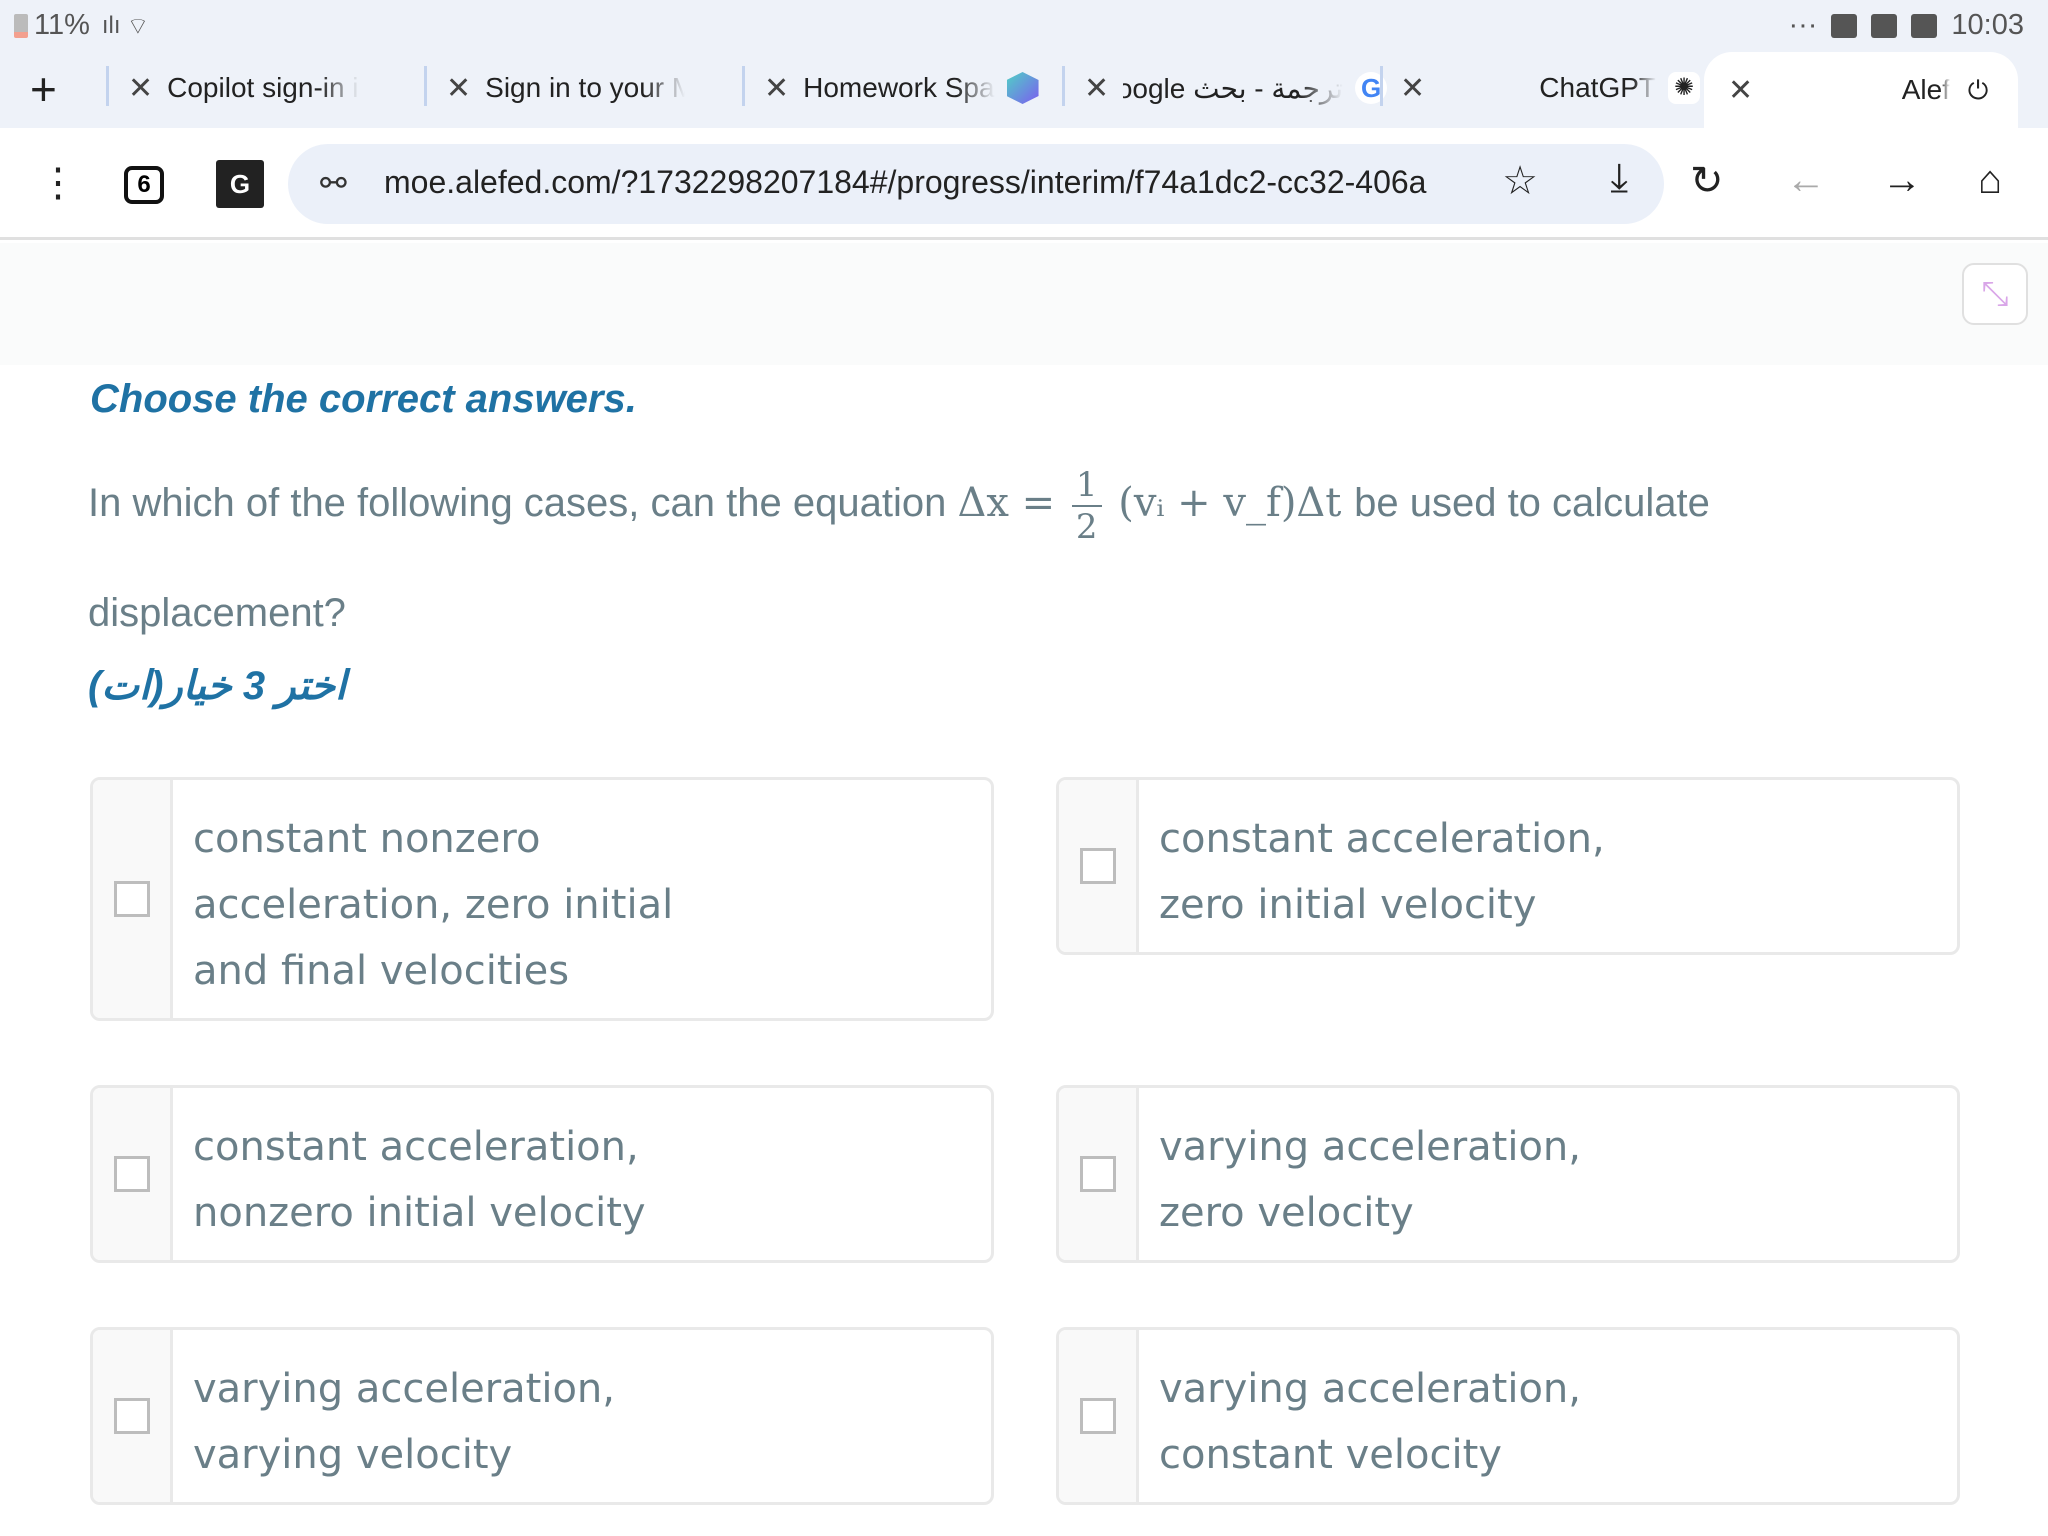 Image resolution: width=2048 pixels, height=1536 pixels. I want to click on tab-label: ترجمة - بحث Google, so click(1233, 88).